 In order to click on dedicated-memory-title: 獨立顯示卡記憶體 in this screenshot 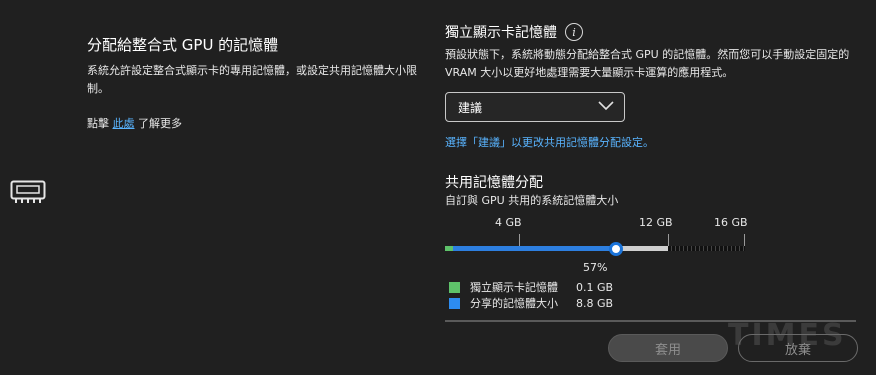, I will do `click(501, 33)`.